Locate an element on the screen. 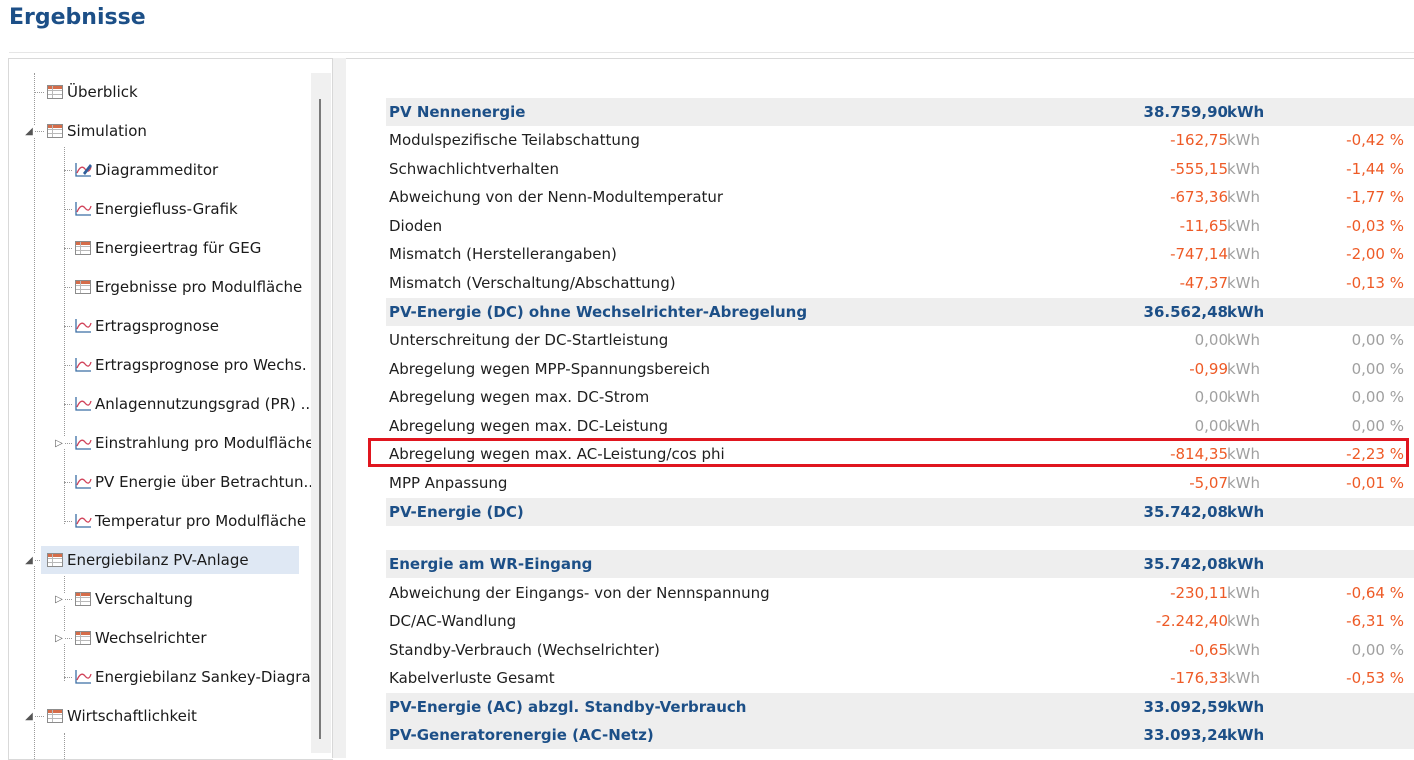 The height and width of the screenshot is (760, 1414). row-label: DC/AC-Wandlung is located at coordinates (453, 621).